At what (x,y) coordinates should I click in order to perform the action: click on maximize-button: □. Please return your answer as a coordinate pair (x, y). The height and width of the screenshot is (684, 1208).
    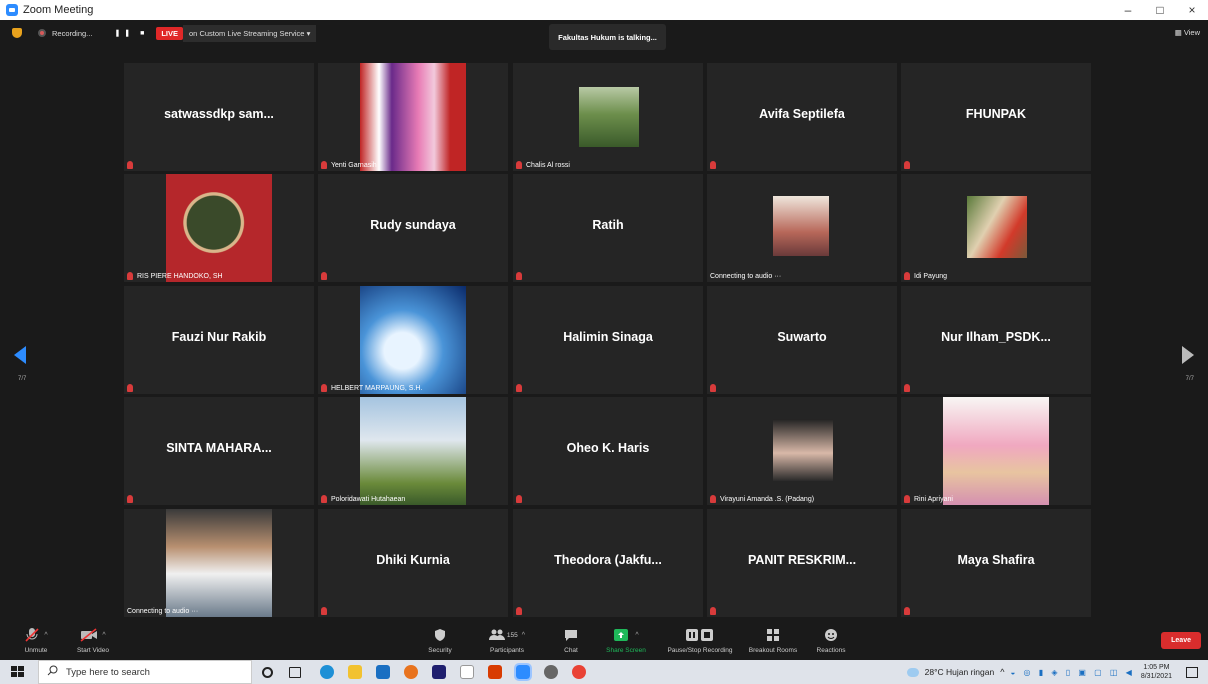
    Looking at the image, I should click on (1160, 10).